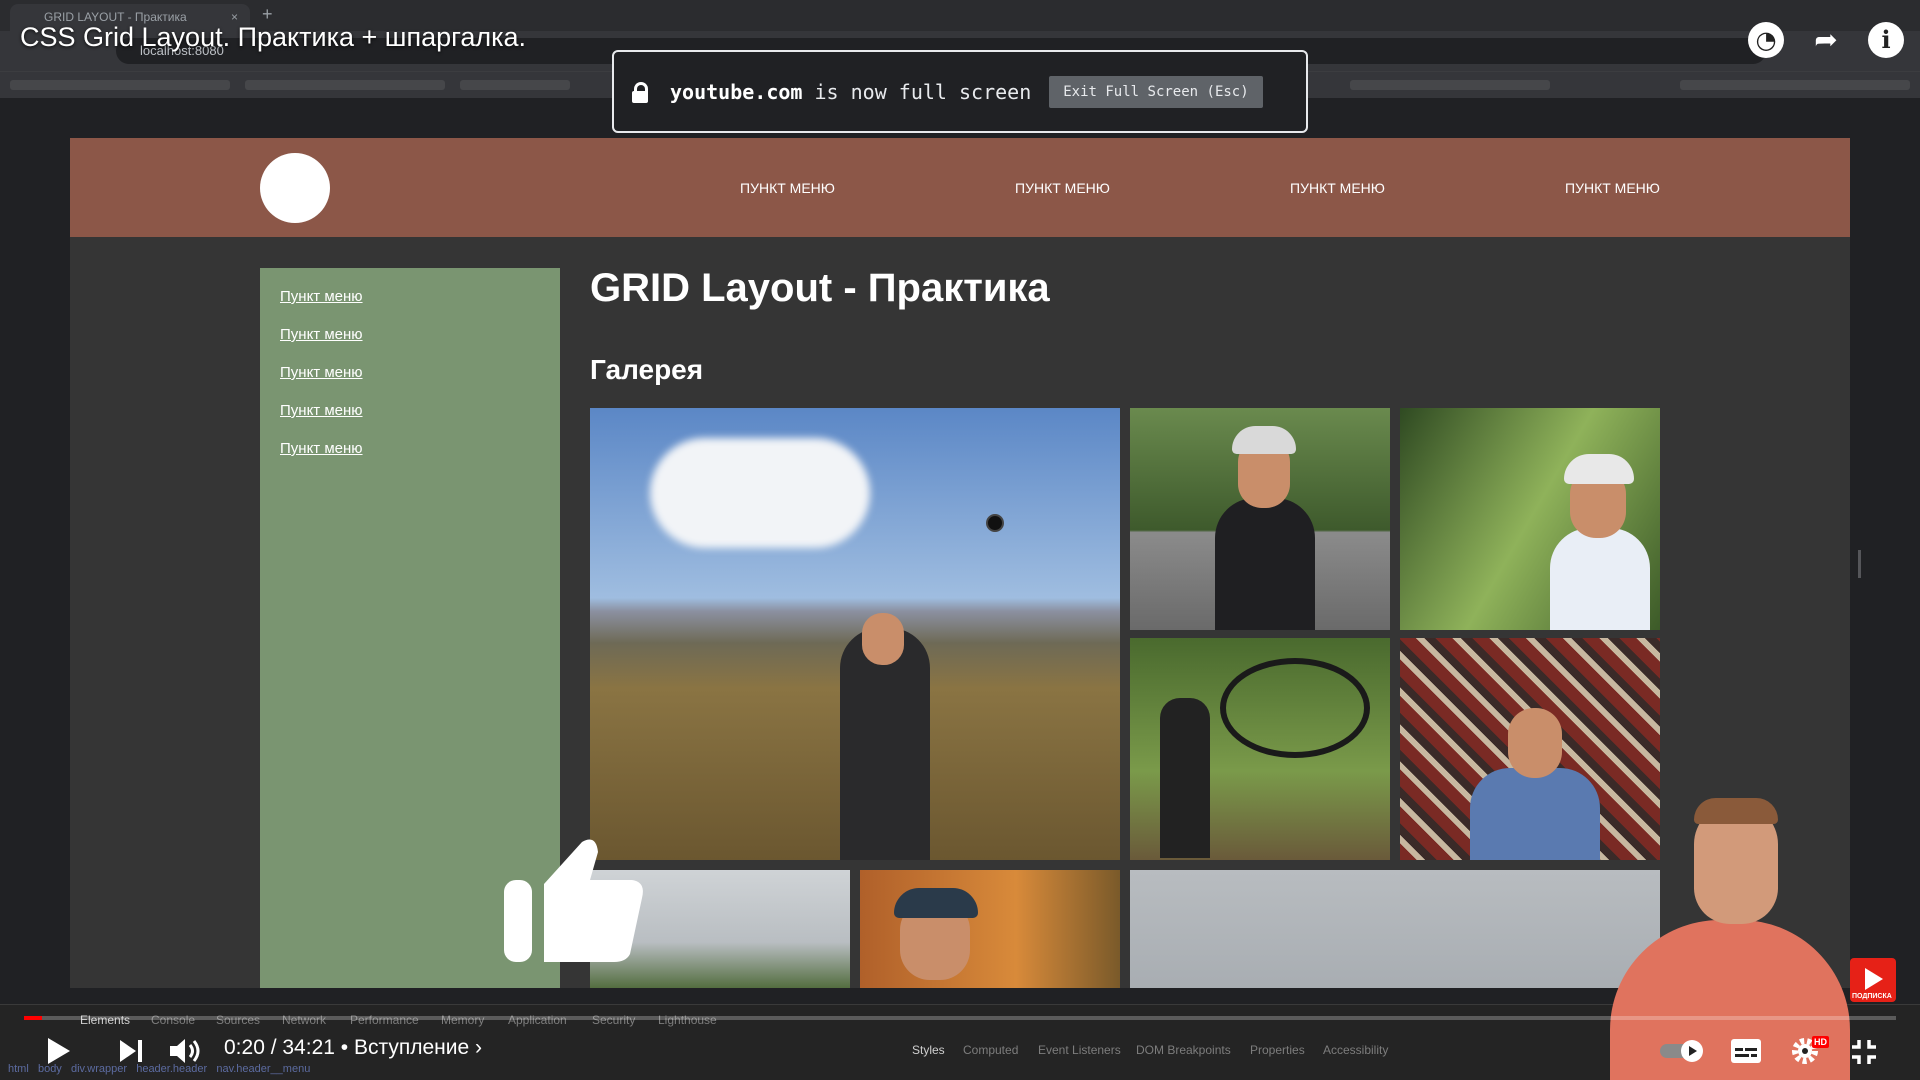 The width and height of the screenshot is (1920, 1080). What do you see at coordinates (1864, 1052) in the screenshot?
I see `exit-fullscreen-icon` at bounding box center [1864, 1052].